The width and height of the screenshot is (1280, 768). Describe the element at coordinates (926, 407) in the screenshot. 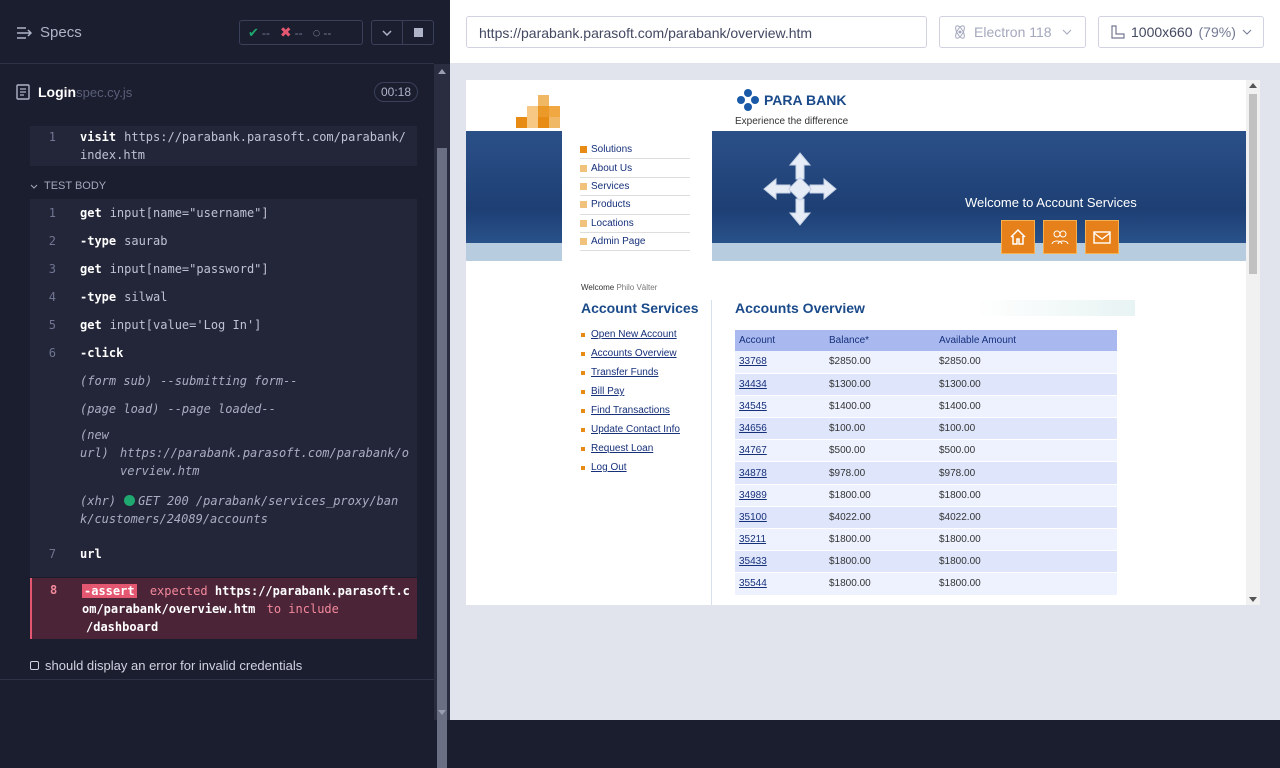

I see `table-row: 34545 $1400.00 $1400.00` at that location.